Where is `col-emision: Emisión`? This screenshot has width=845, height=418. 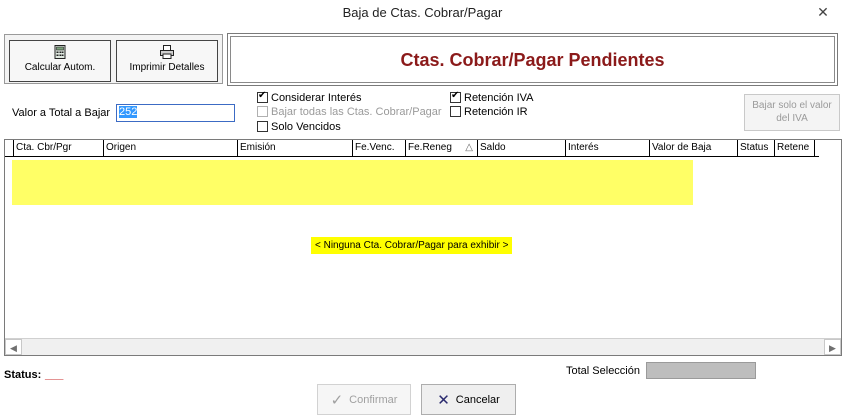
col-emision: Emisión is located at coordinates (295, 148).